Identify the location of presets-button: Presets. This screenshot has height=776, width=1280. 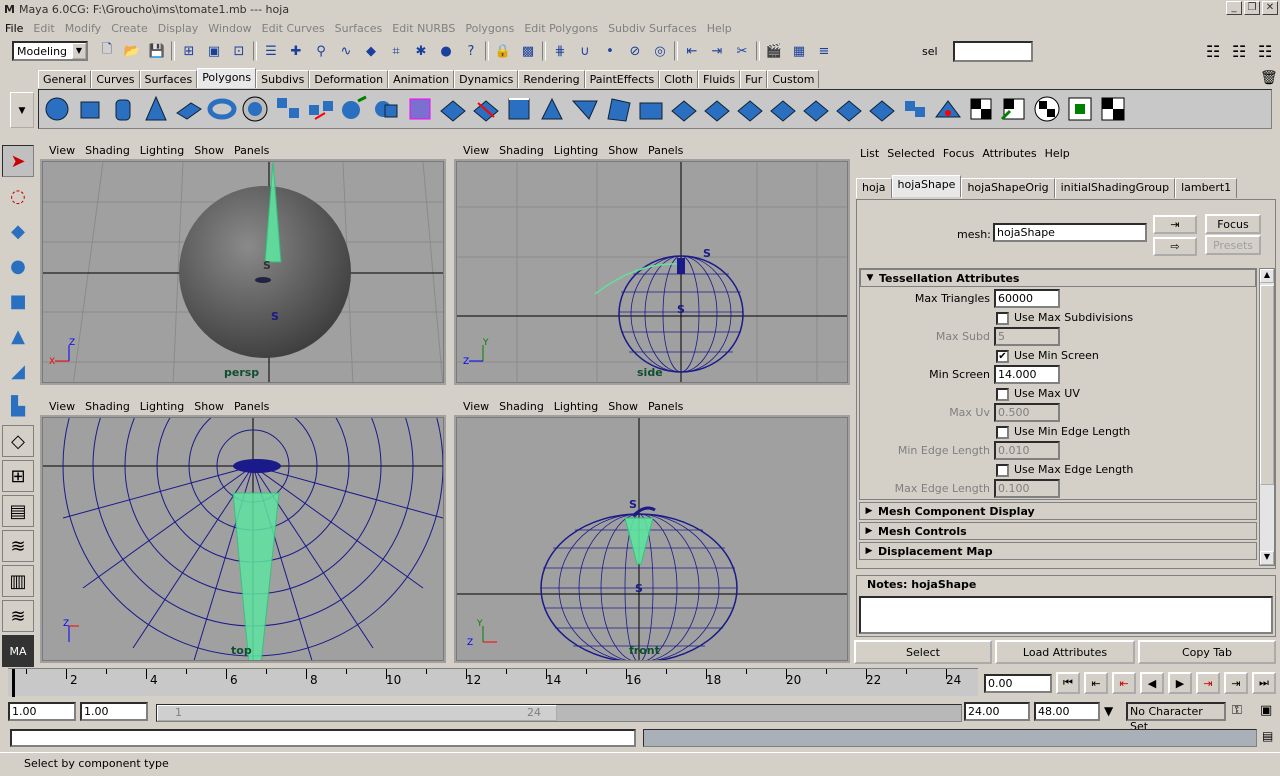
(1233, 245).